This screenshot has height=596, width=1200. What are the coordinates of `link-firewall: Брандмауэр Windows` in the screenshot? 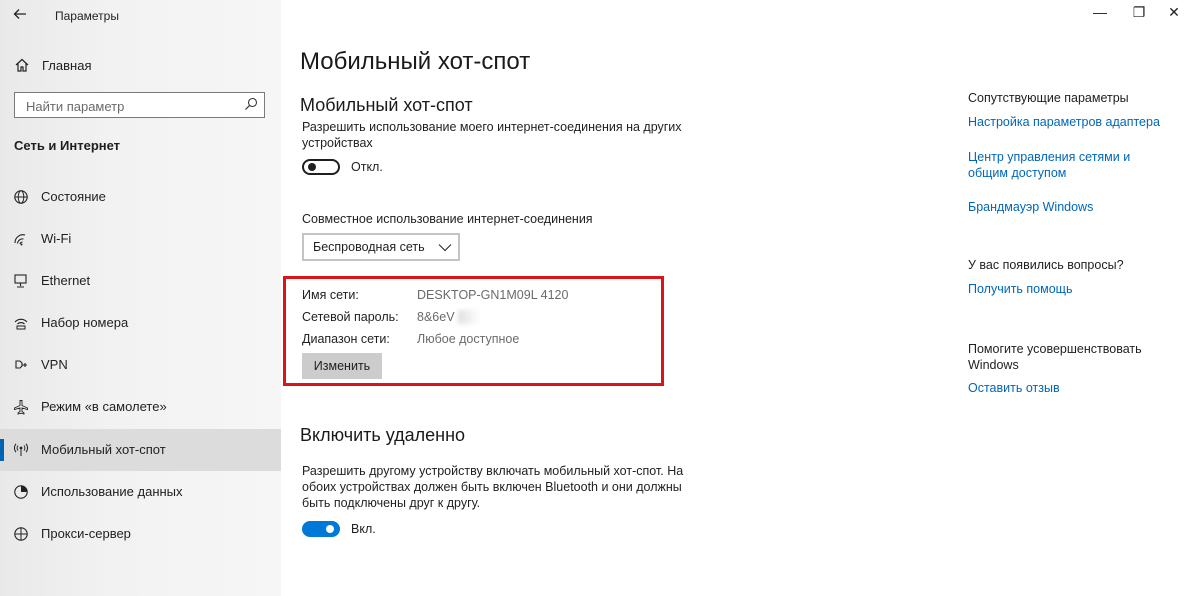 It's located at (1030, 207).